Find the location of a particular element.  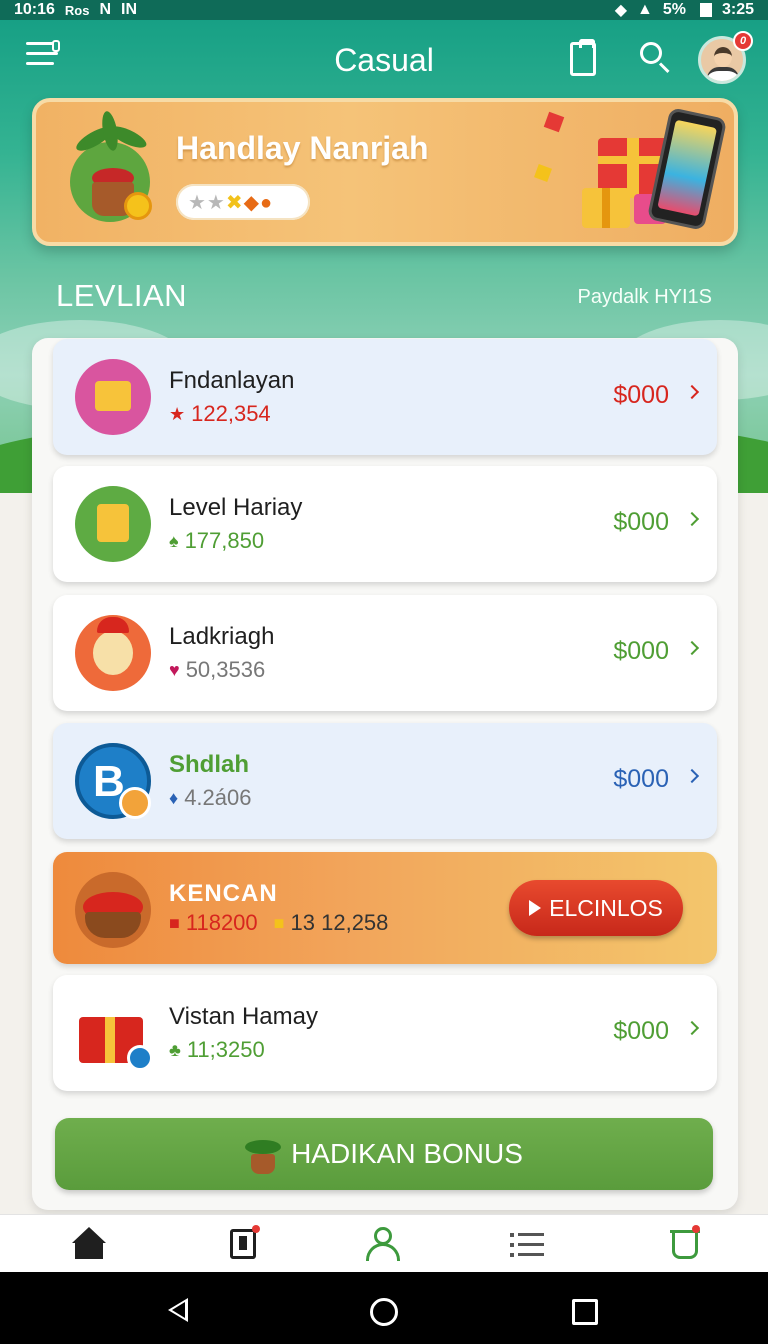

star-icons: ★★ is located at coordinates (207, 202).